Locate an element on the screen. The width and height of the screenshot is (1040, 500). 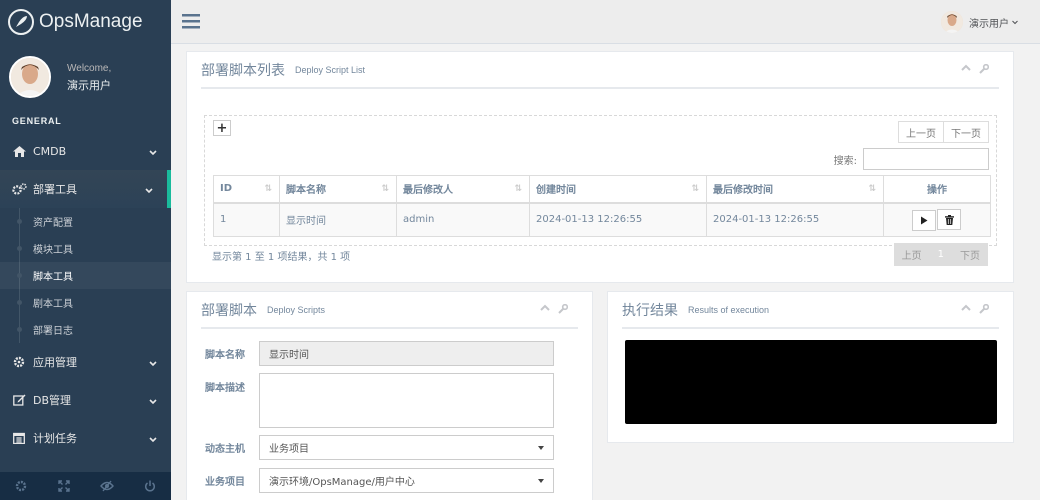
sidebar-item-cmdb: CMDB is located at coordinates (85, 151).